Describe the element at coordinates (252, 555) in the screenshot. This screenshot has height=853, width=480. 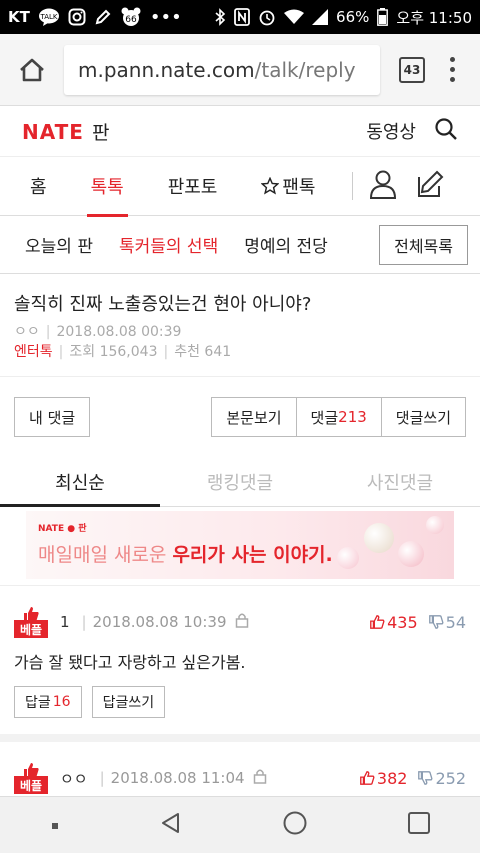
I see `banner-text-bold: 우리가 사는 이야기.` at that location.